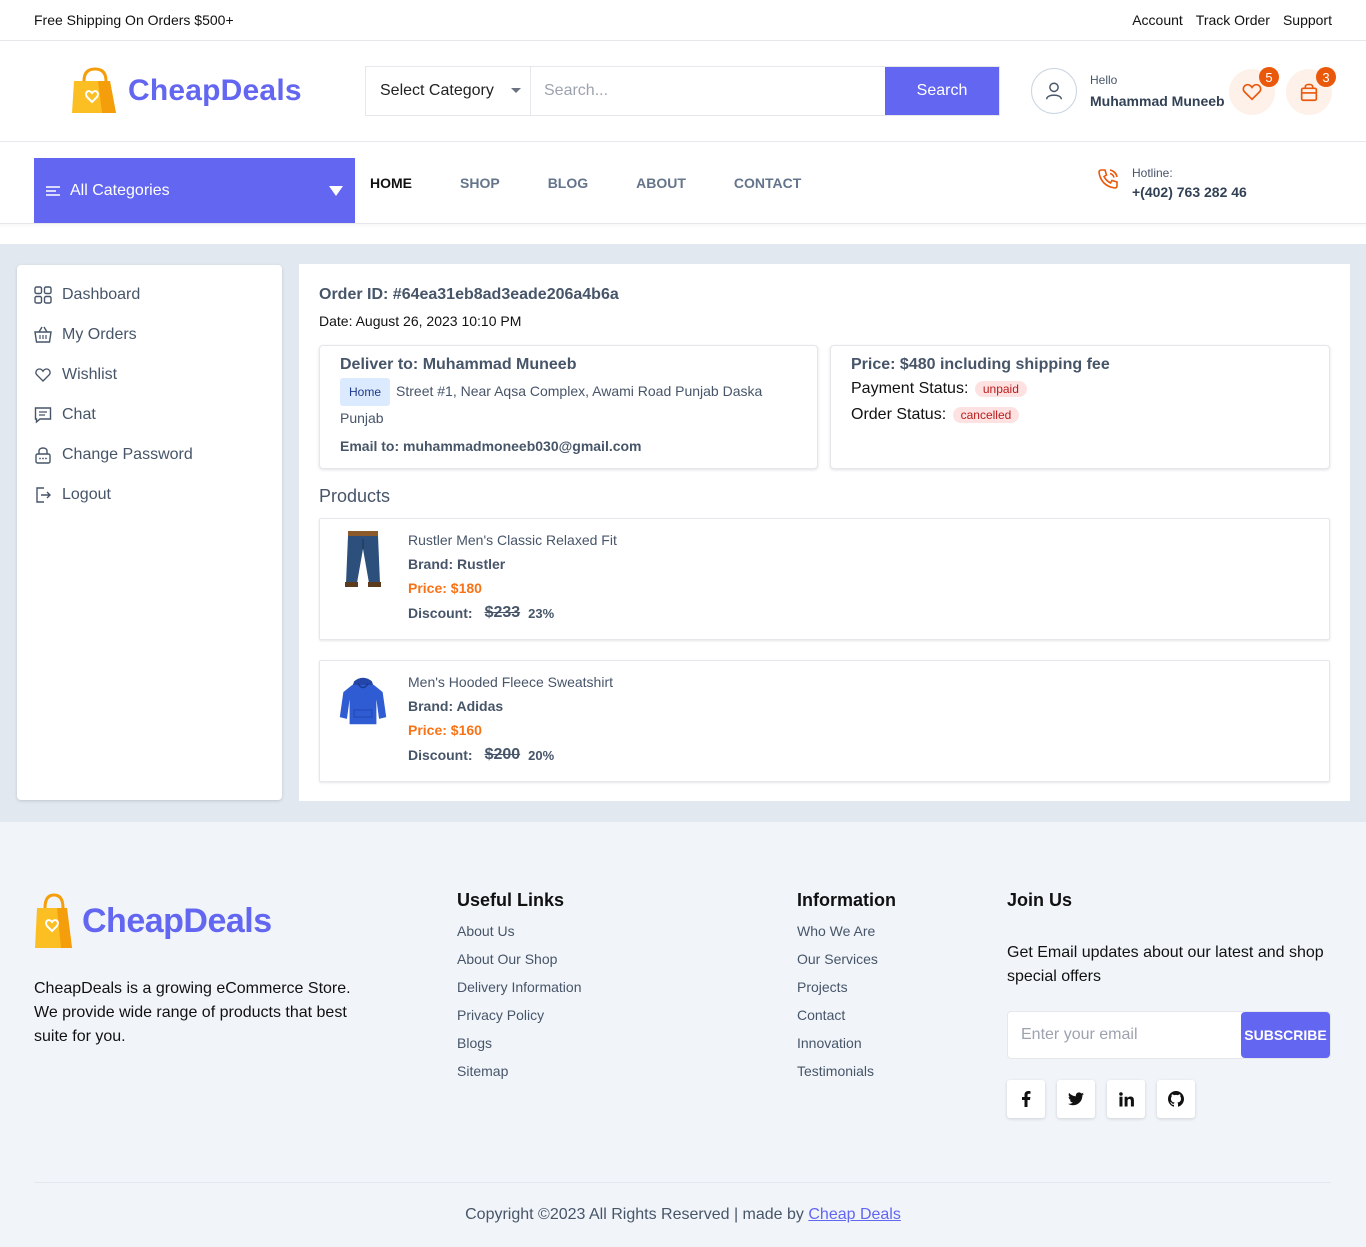  I want to click on footer-link: Projects, so click(846, 993).